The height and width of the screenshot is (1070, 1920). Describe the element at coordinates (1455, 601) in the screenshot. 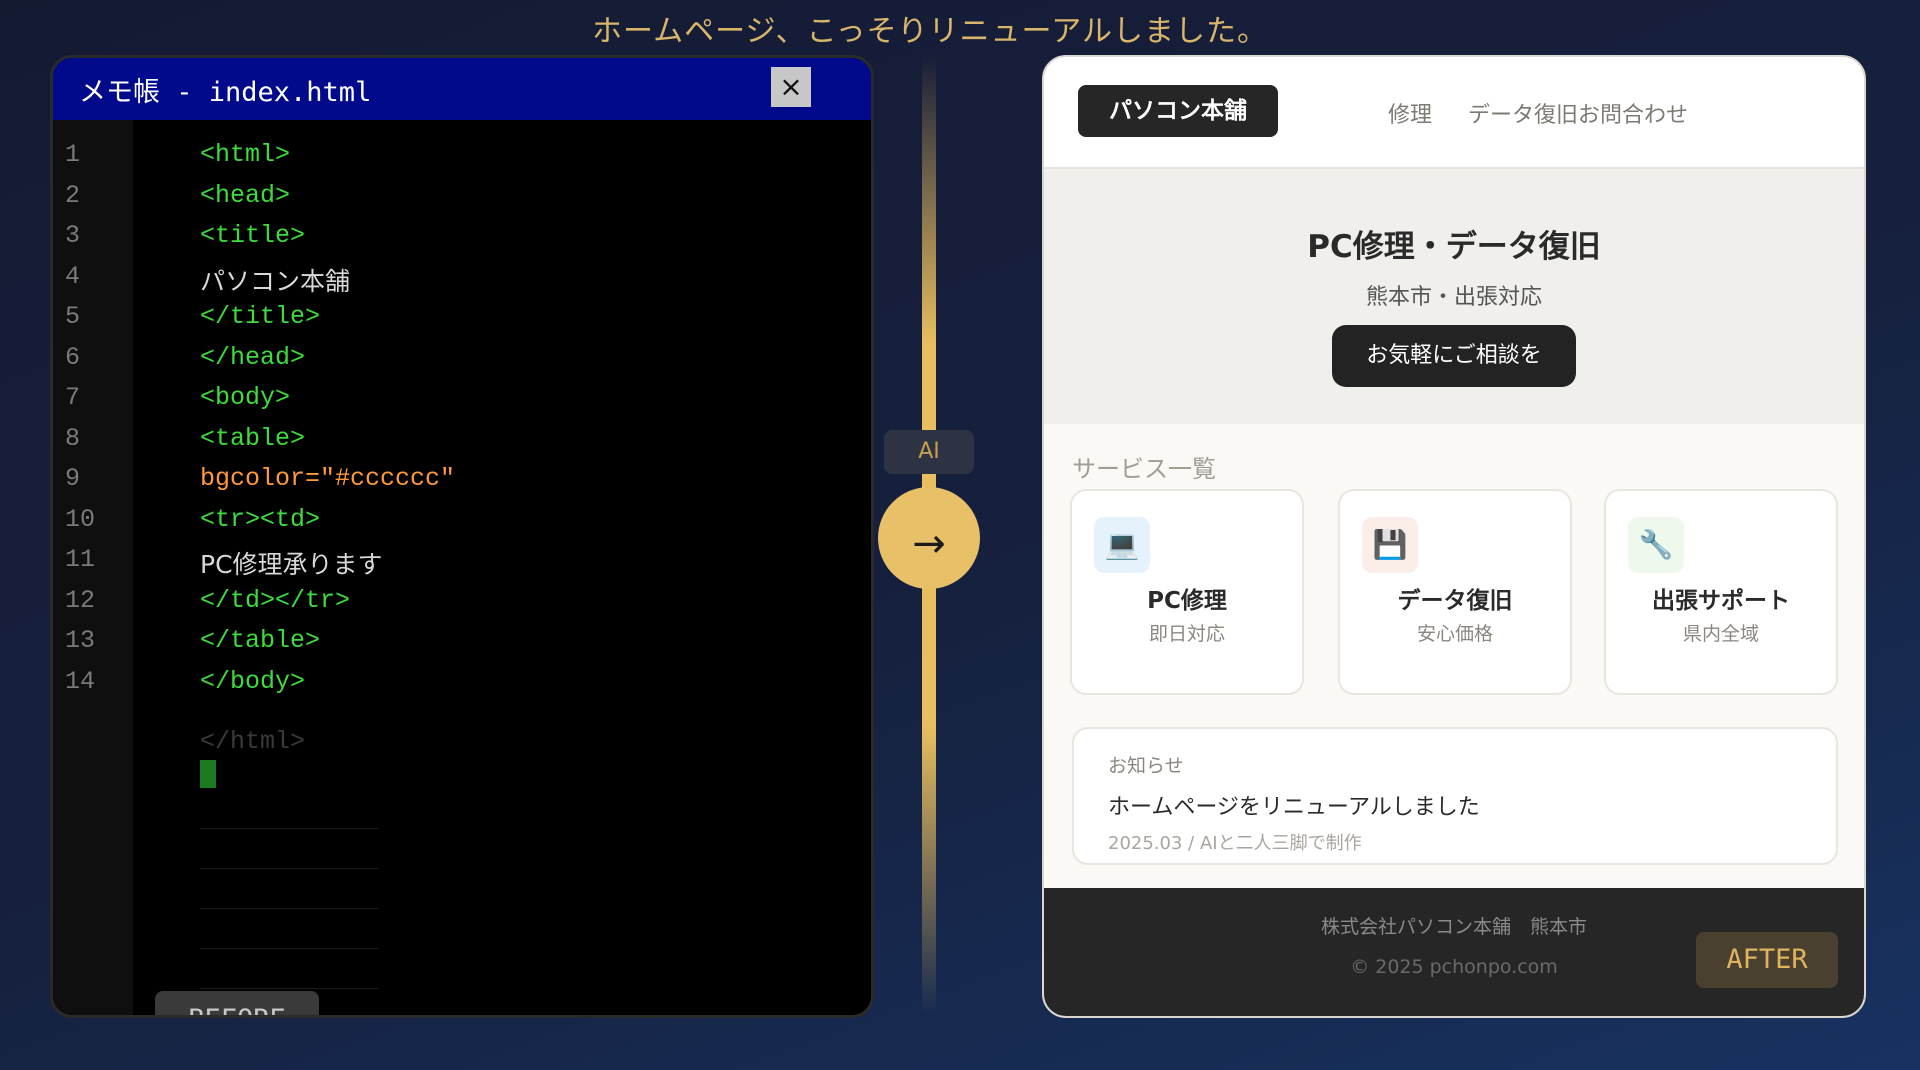

I see `service-name: データ復旧` at that location.